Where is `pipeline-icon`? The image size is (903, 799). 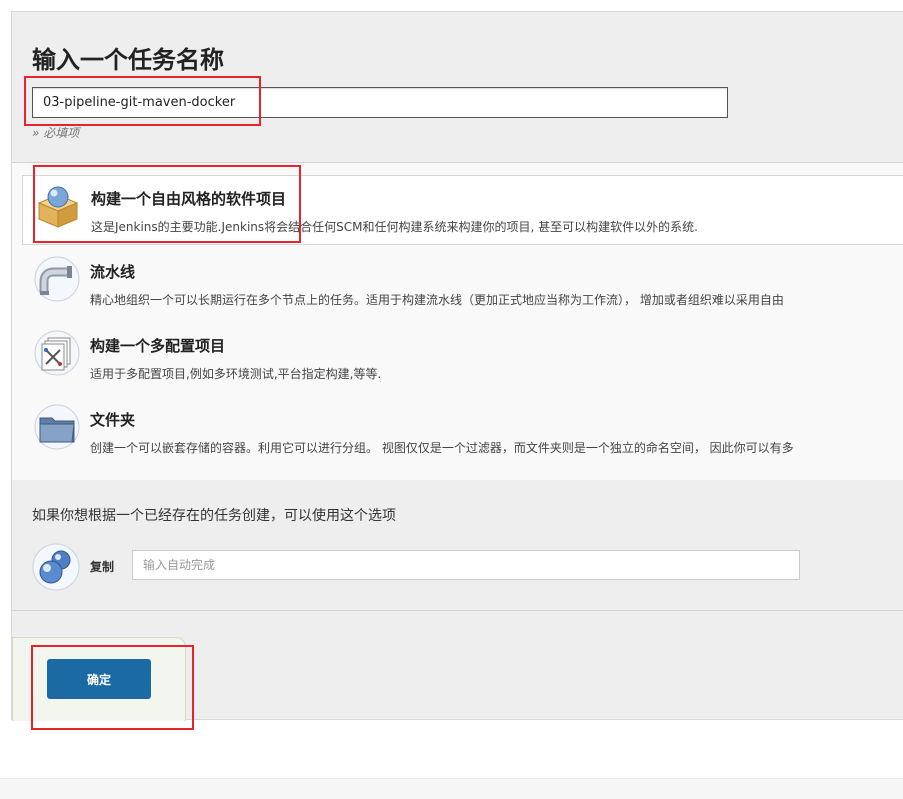 pipeline-icon is located at coordinates (57, 279).